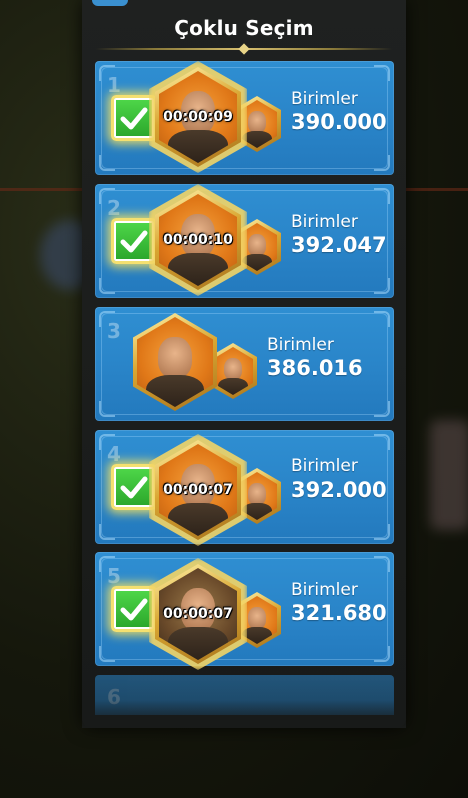  I want to click on march-timer: 00:00:09, so click(198, 117).